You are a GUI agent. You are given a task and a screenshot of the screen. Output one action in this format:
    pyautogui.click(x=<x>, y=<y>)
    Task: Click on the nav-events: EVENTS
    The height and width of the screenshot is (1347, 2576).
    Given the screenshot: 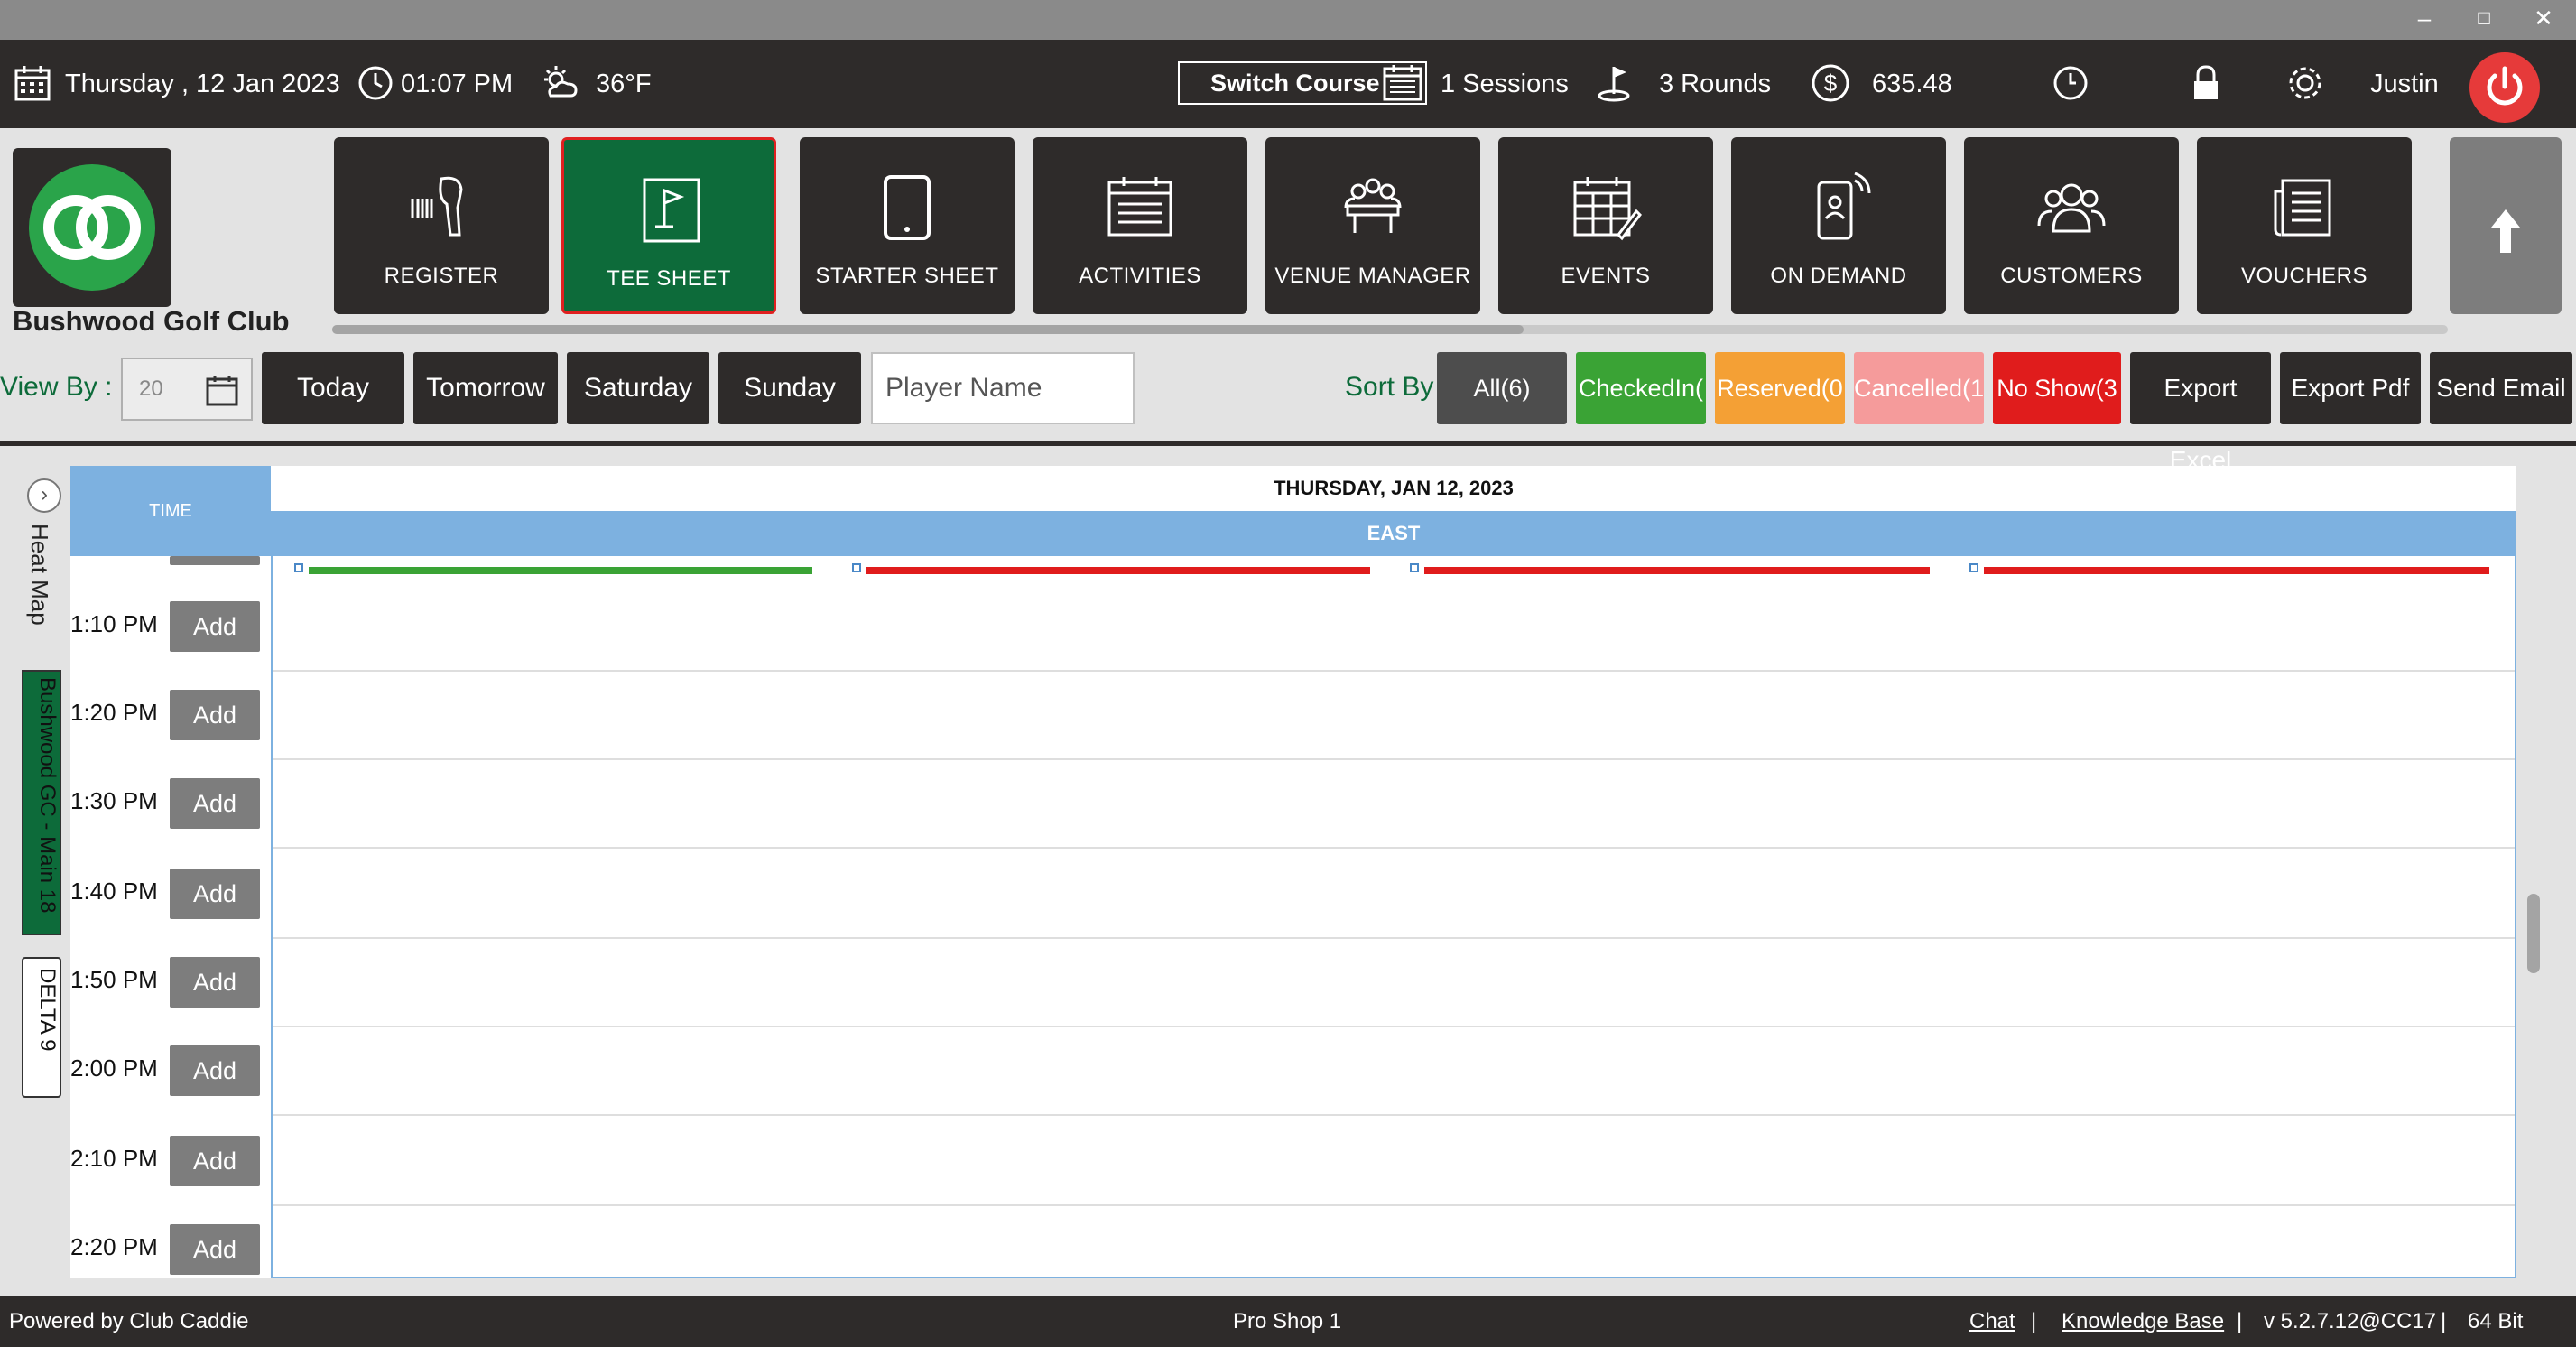 What is the action you would take?
    pyautogui.click(x=1606, y=225)
    